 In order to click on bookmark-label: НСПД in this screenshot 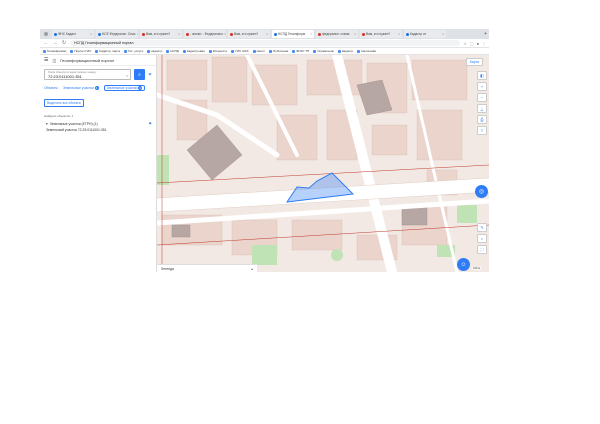, I will do `click(174, 51)`.